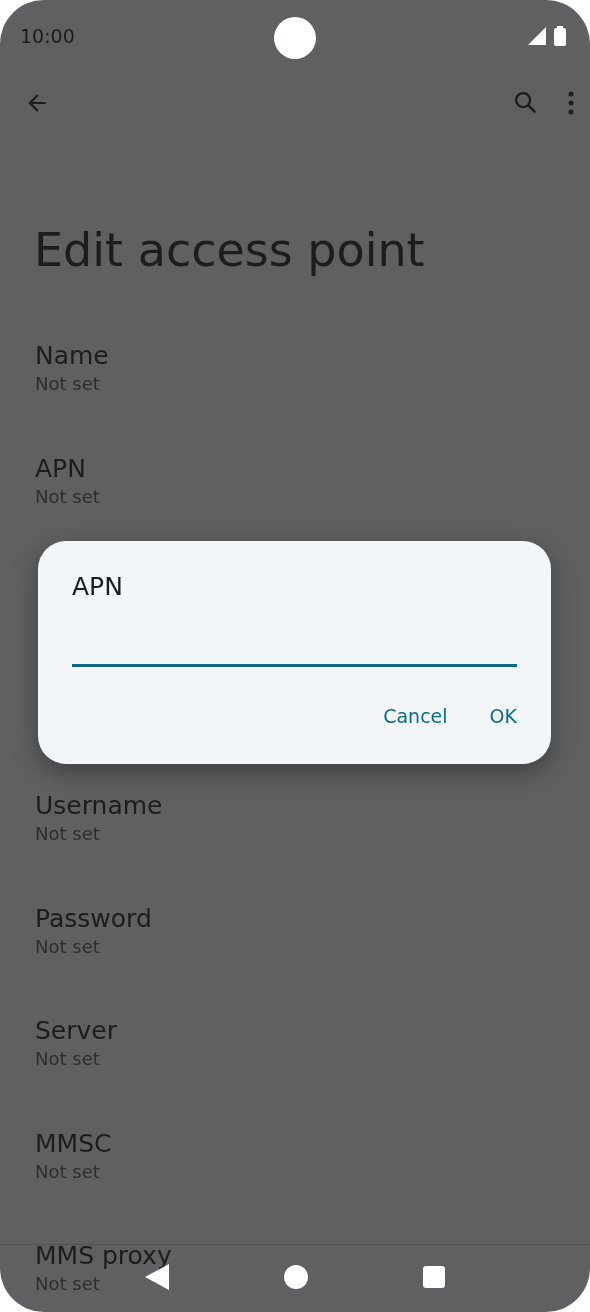 The width and height of the screenshot is (590, 1312). Describe the element at coordinates (560, 36) in the screenshot. I see `battery-icon` at that location.